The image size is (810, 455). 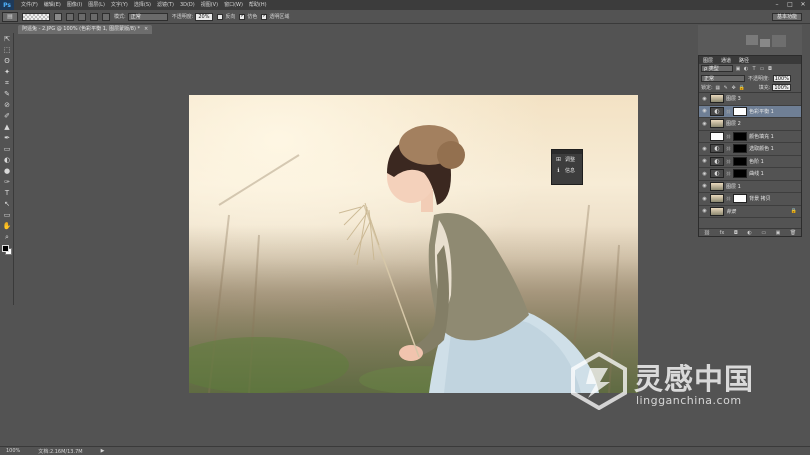 I want to click on layers-tab: 图层, so click(x=708, y=60).